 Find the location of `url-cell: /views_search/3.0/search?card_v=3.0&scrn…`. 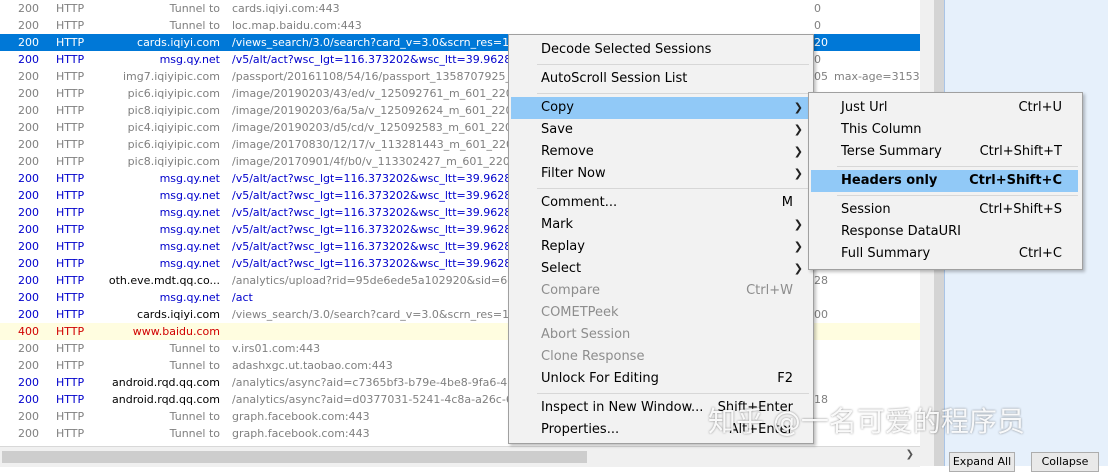

url-cell: /views_search/3.0/search?card_v=3.0&scrn… is located at coordinates (382, 42).